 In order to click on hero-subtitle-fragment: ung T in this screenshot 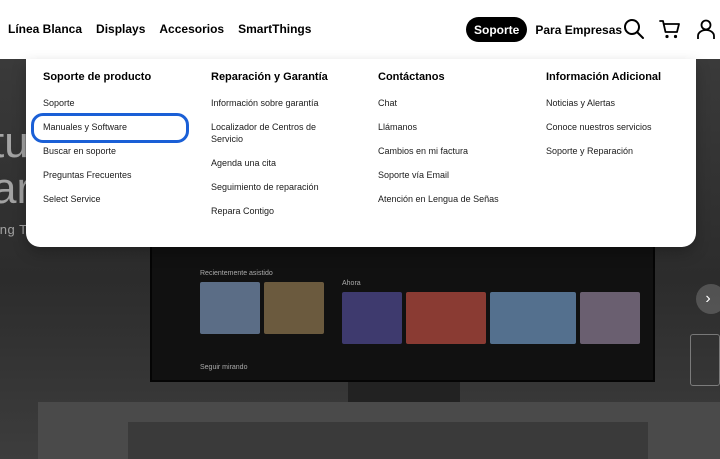, I will do `click(14, 229)`.